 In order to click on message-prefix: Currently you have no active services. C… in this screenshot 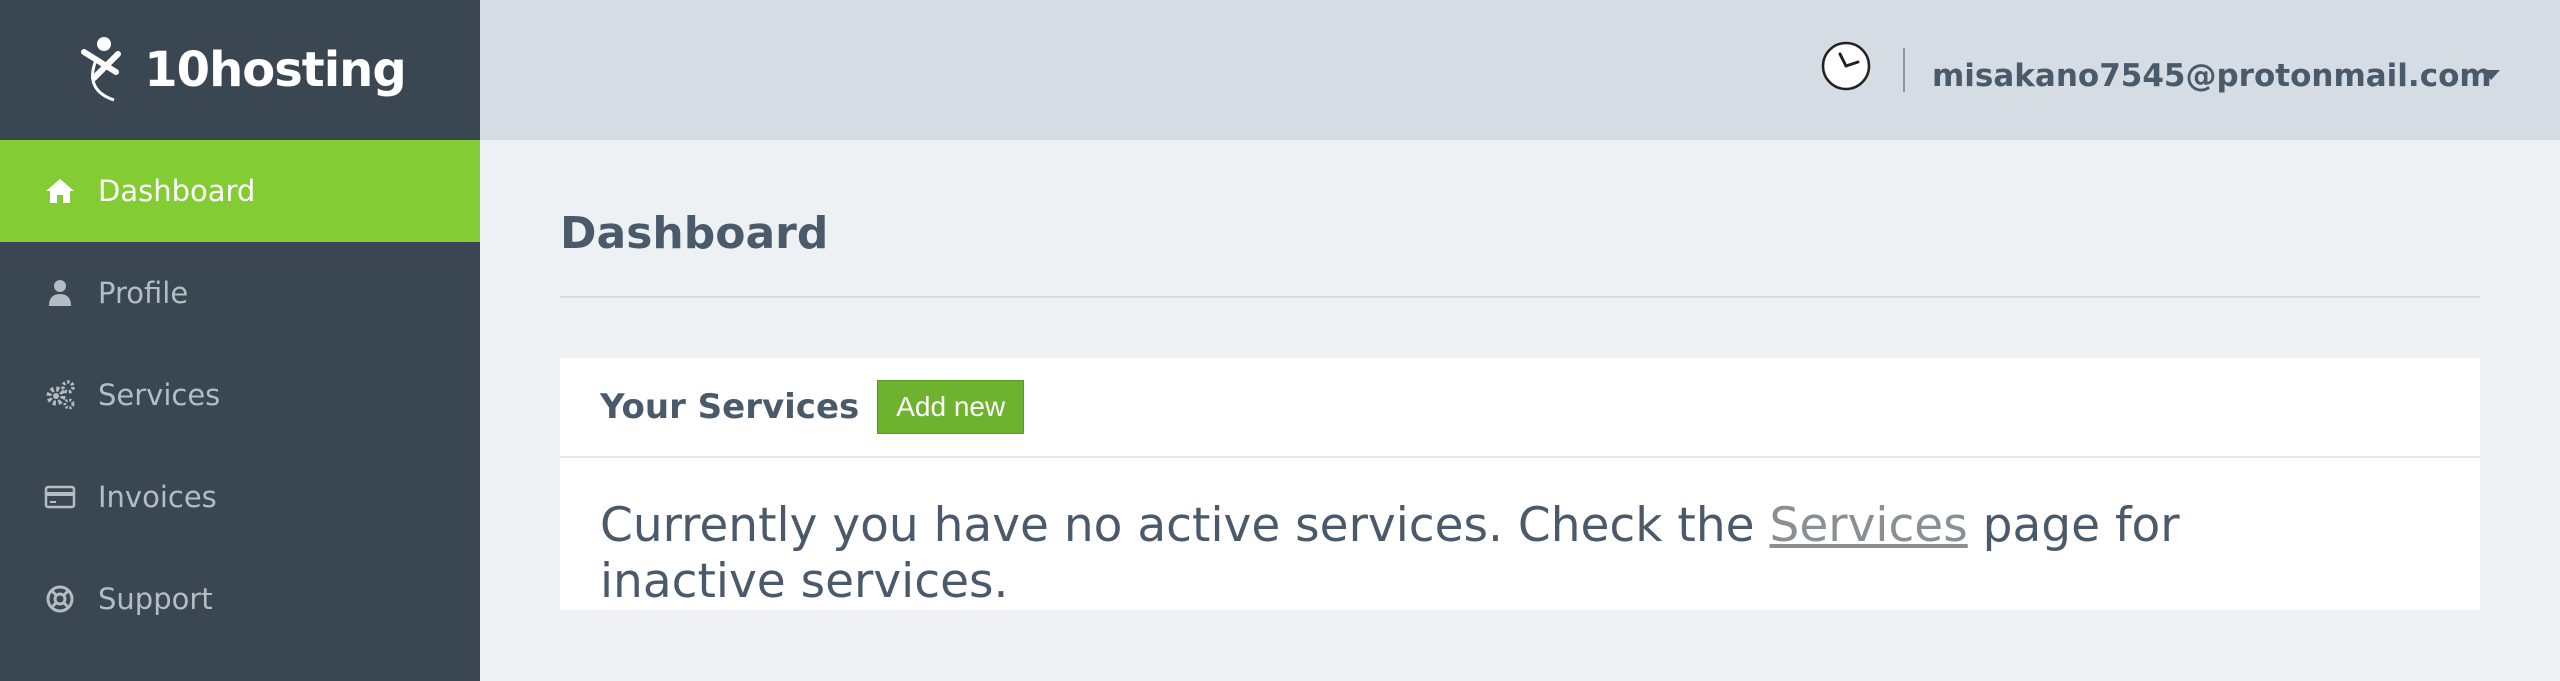, I will do `click(1185, 525)`.